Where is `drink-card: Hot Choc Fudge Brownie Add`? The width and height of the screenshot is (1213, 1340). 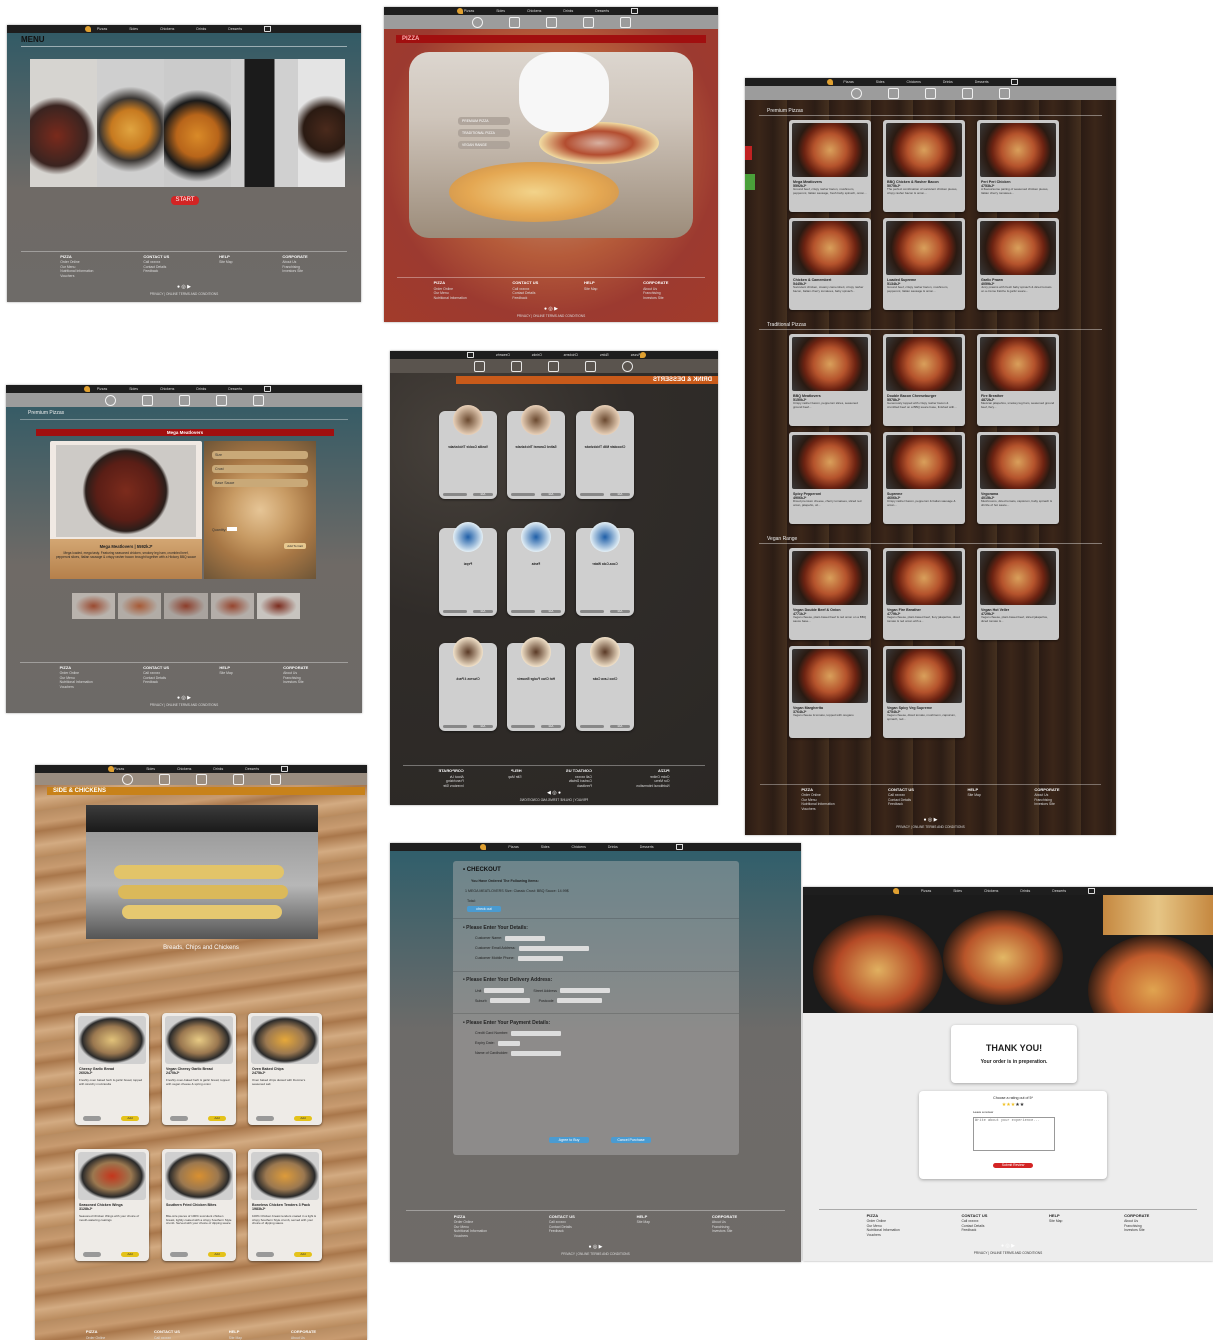
drink-card: Hot Choc Fudge Brownie Add is located at coordinates (536, 684).